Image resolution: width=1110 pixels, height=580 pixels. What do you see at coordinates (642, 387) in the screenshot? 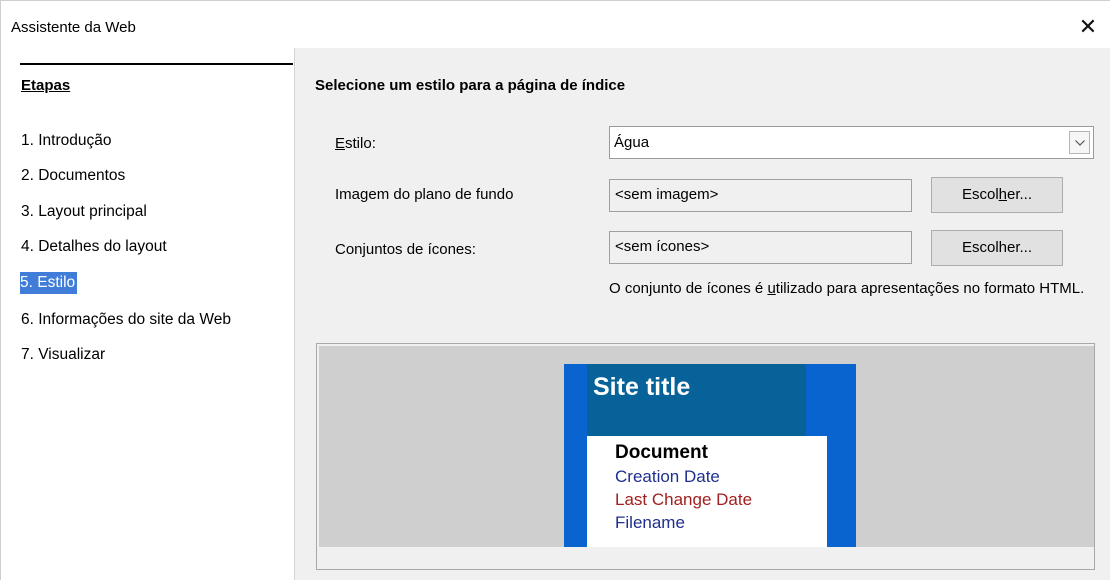
I see `preview-site-title: Site title` at bounding box center [642, 387].